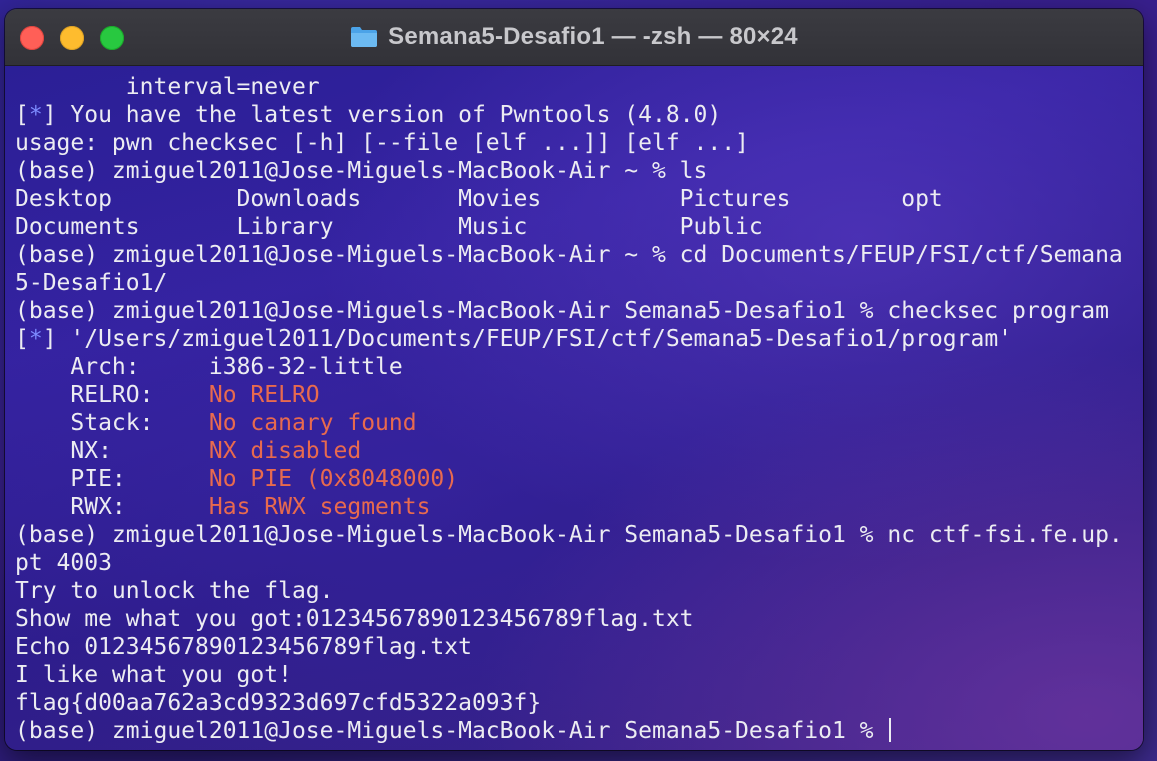 The height and width of the screenshot is (761, 1157). I want to click on checksec-value: No PIE (0x8048000), so click(333, 479).